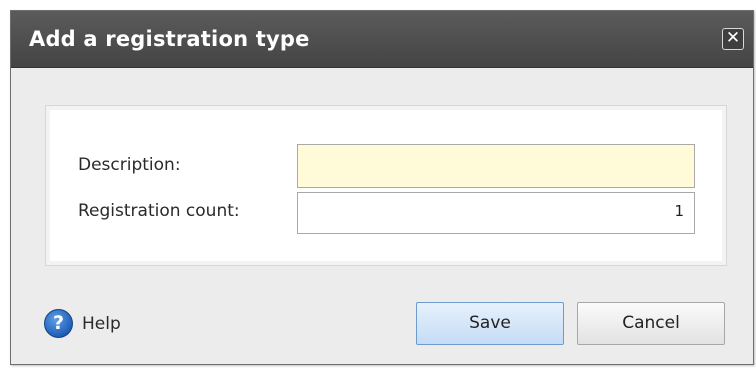 This screenshot has width=756, height=369. What do you see at coordinates (490, 323) in the screenshot?
I see `save-button: Save` at bounding box center [490, 323].